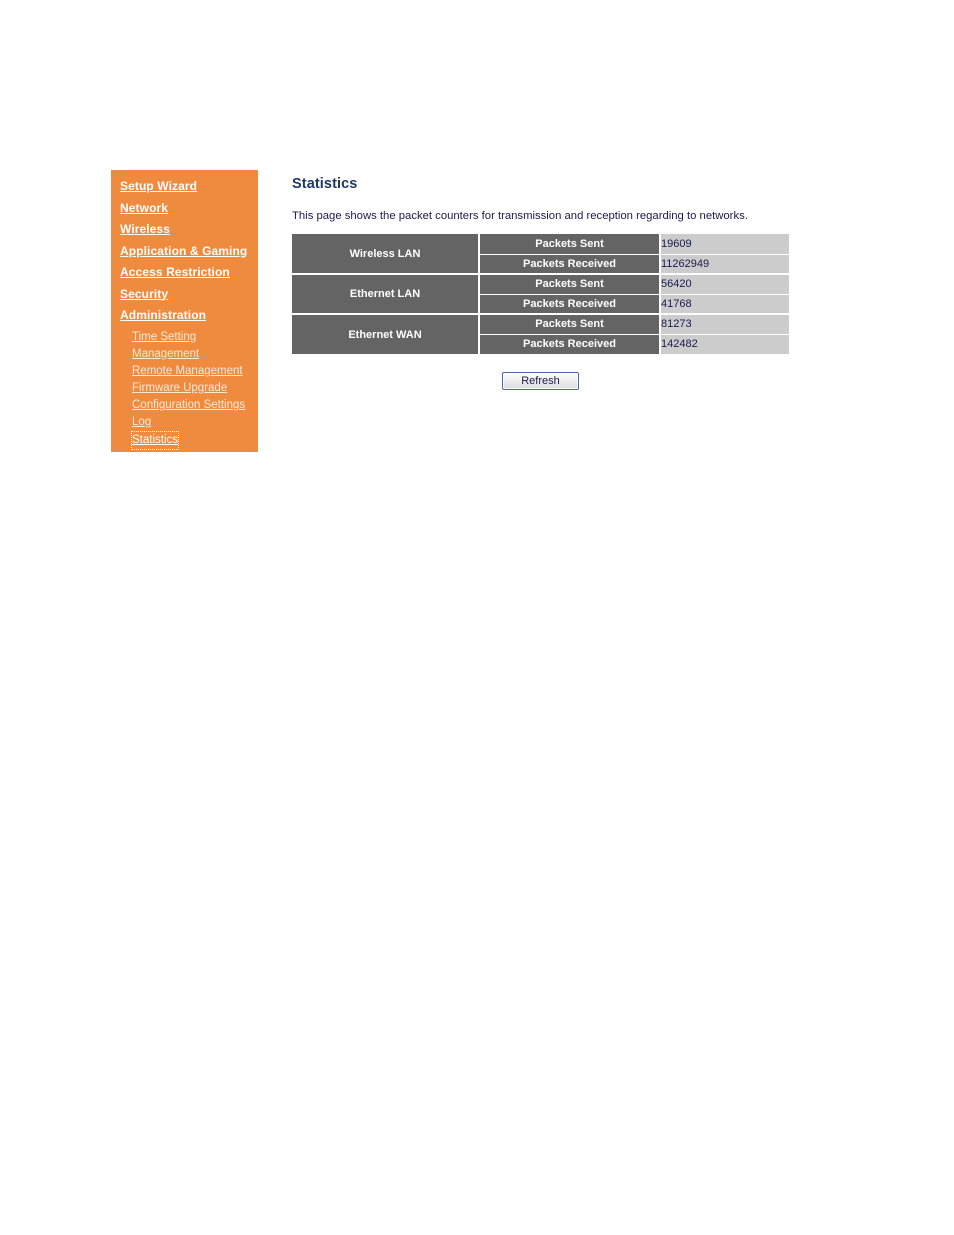  Describe the element at coordinates (155, 440) in the screenshot. I see `sidebar-subitem-statistics: Statistics` at that location.